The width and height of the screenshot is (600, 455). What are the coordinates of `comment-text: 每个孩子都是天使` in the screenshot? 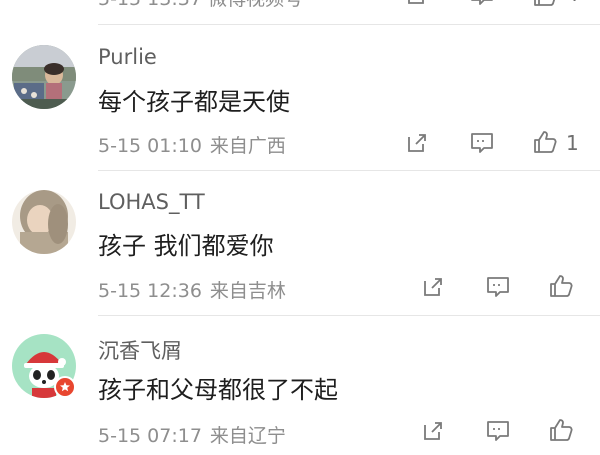 It's located at (194, 102).